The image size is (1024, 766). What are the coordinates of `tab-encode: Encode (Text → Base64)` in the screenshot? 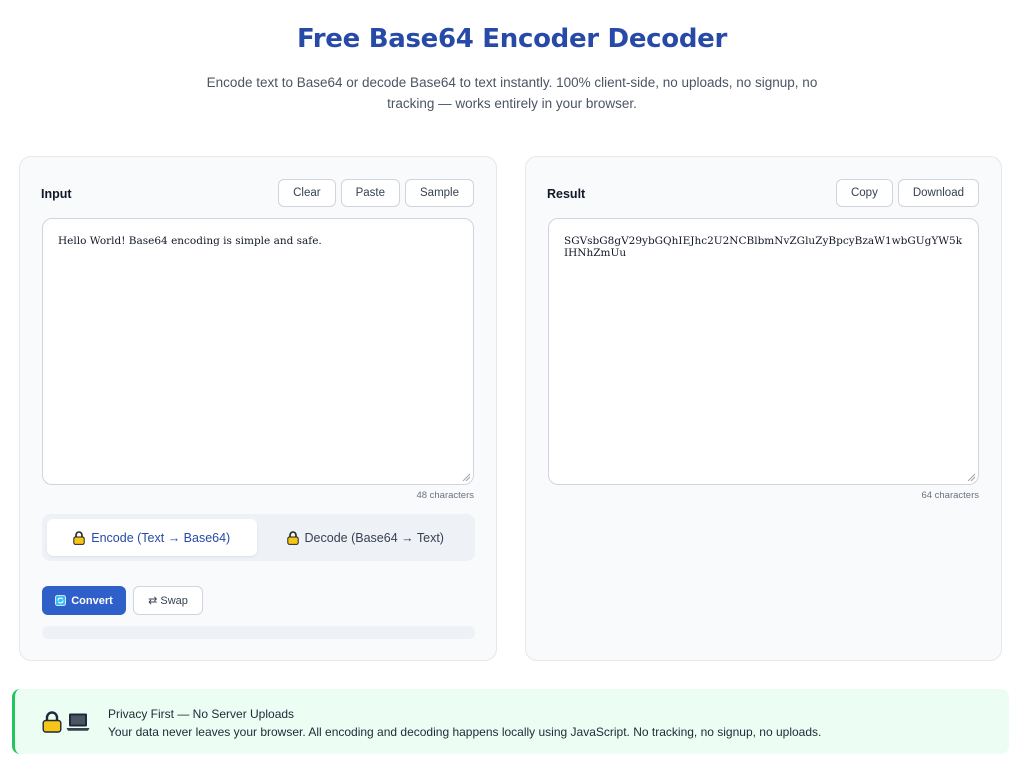 It's located at (152, 537).